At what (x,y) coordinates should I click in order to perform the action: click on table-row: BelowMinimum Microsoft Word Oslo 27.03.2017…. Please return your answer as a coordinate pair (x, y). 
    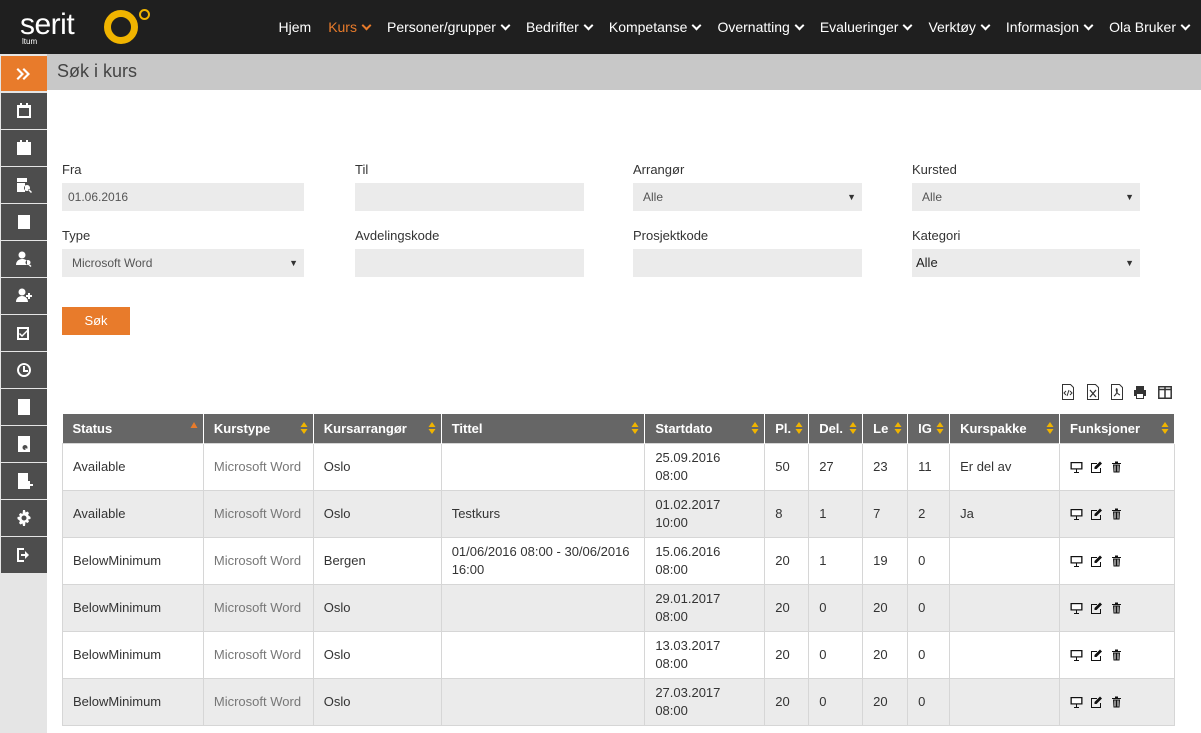
    Looking at the image, I should click on (618, 701).